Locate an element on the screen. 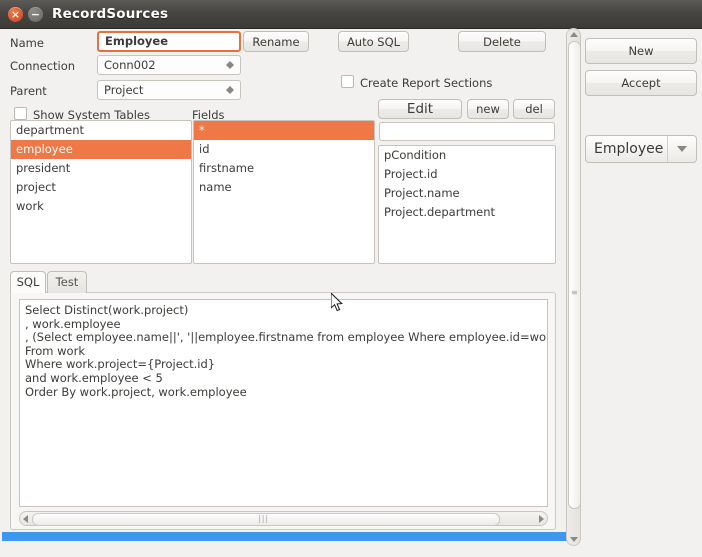 The height and width of the screenshot is (557, 702). name-input: Employee is located at coordinates (169, 41).